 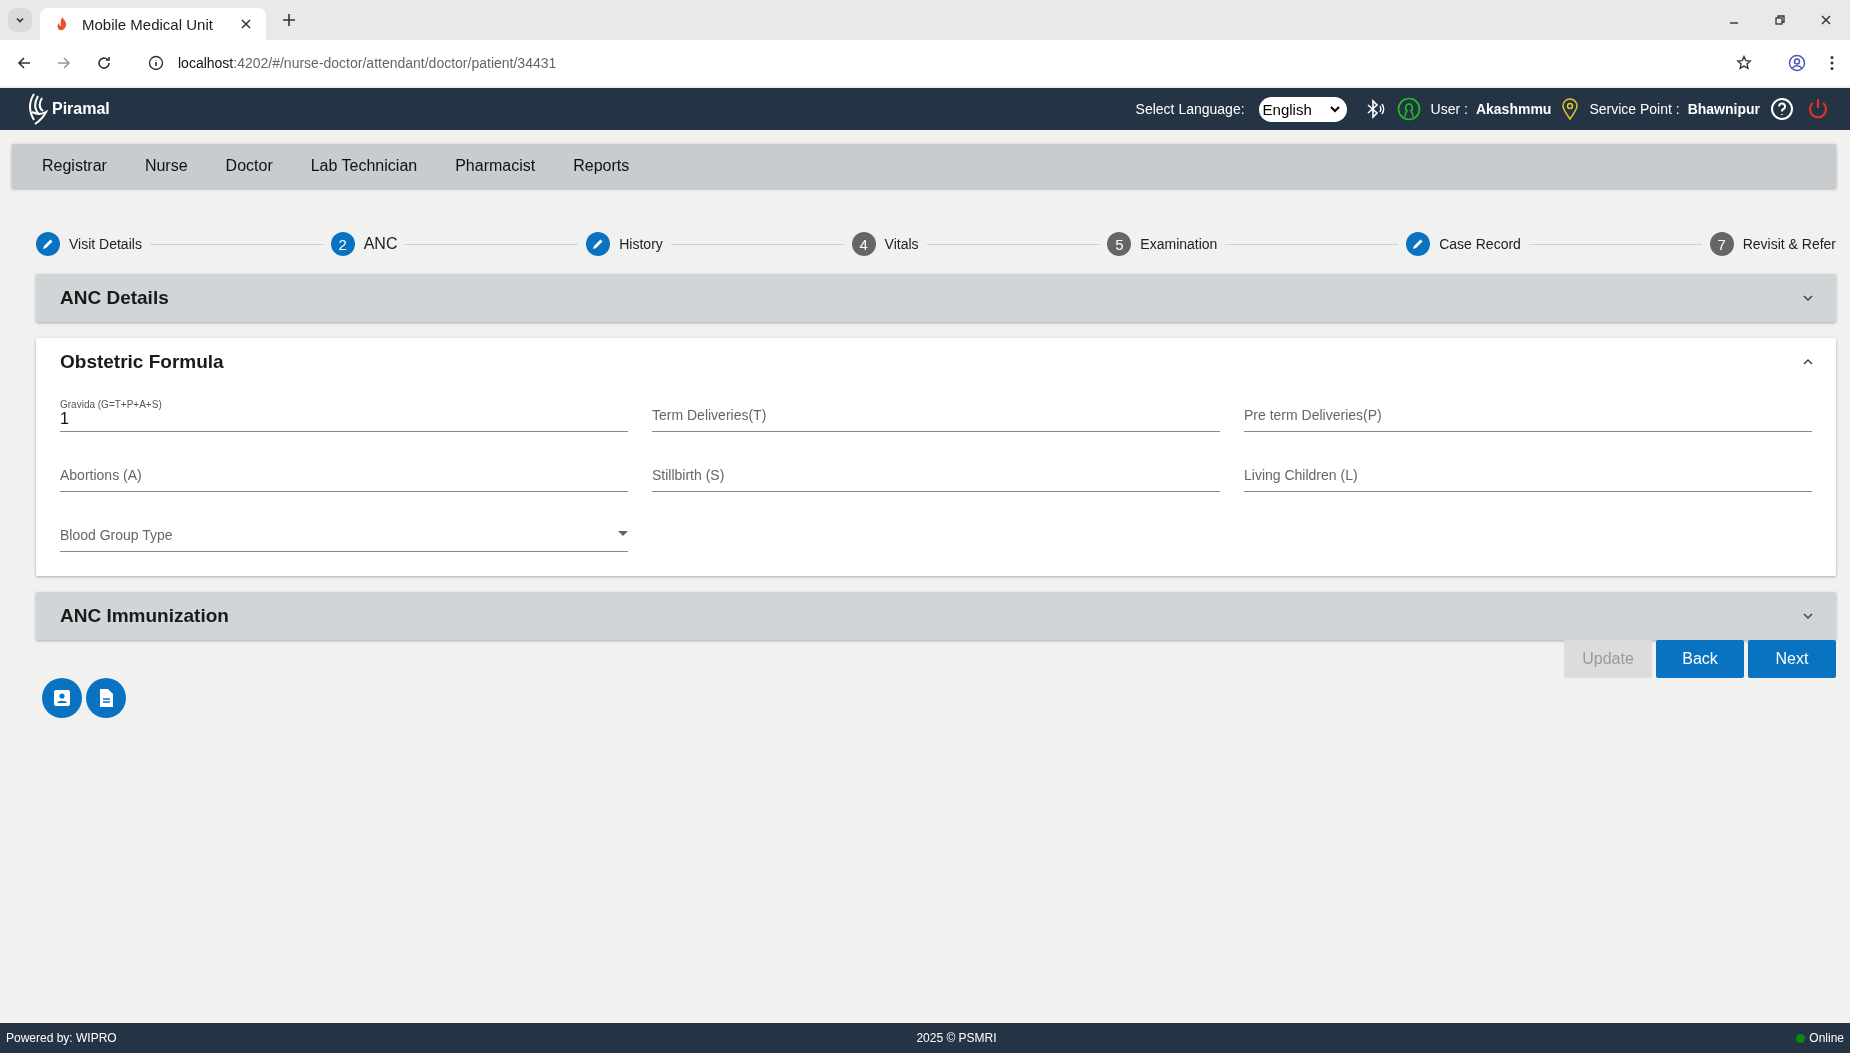 What do you see at coordinates (936, 409) in the screenshot?
I see `input-field: Term Deliveries(T)` at bounding box center [936, 409].